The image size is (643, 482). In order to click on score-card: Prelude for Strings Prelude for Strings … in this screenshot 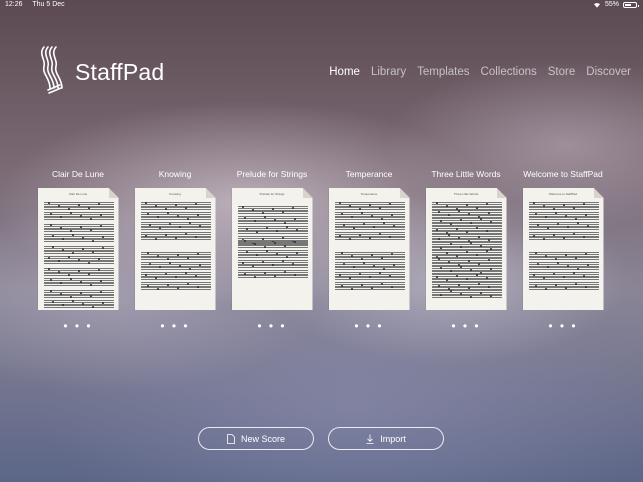, I will do `click(272, 249)`.